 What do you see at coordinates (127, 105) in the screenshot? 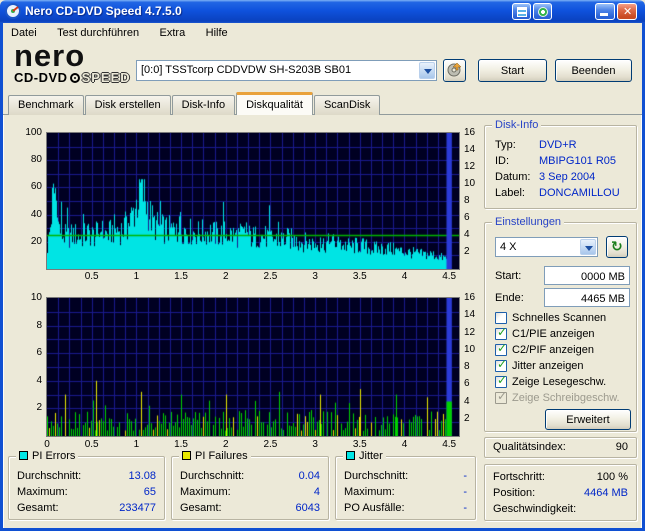
I see `tab-disk-erstellen: Disk erstellen` at bounding box center [127, 105].